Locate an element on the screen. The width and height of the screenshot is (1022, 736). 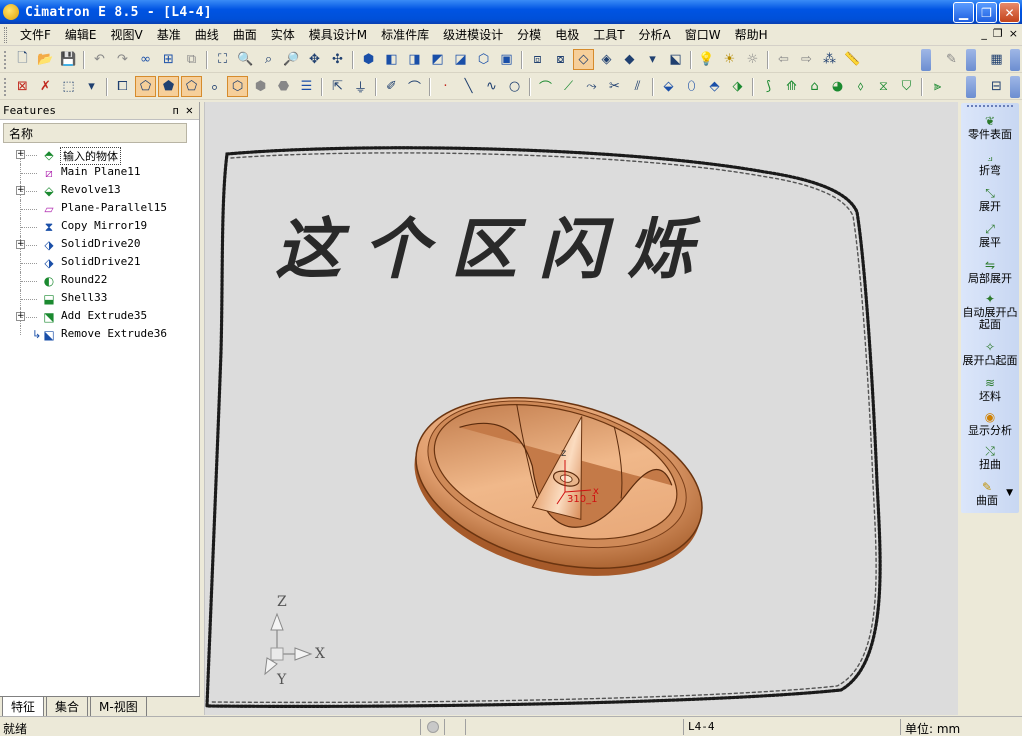
pick-icon: ⬚ is located at coordinates (68, 86).